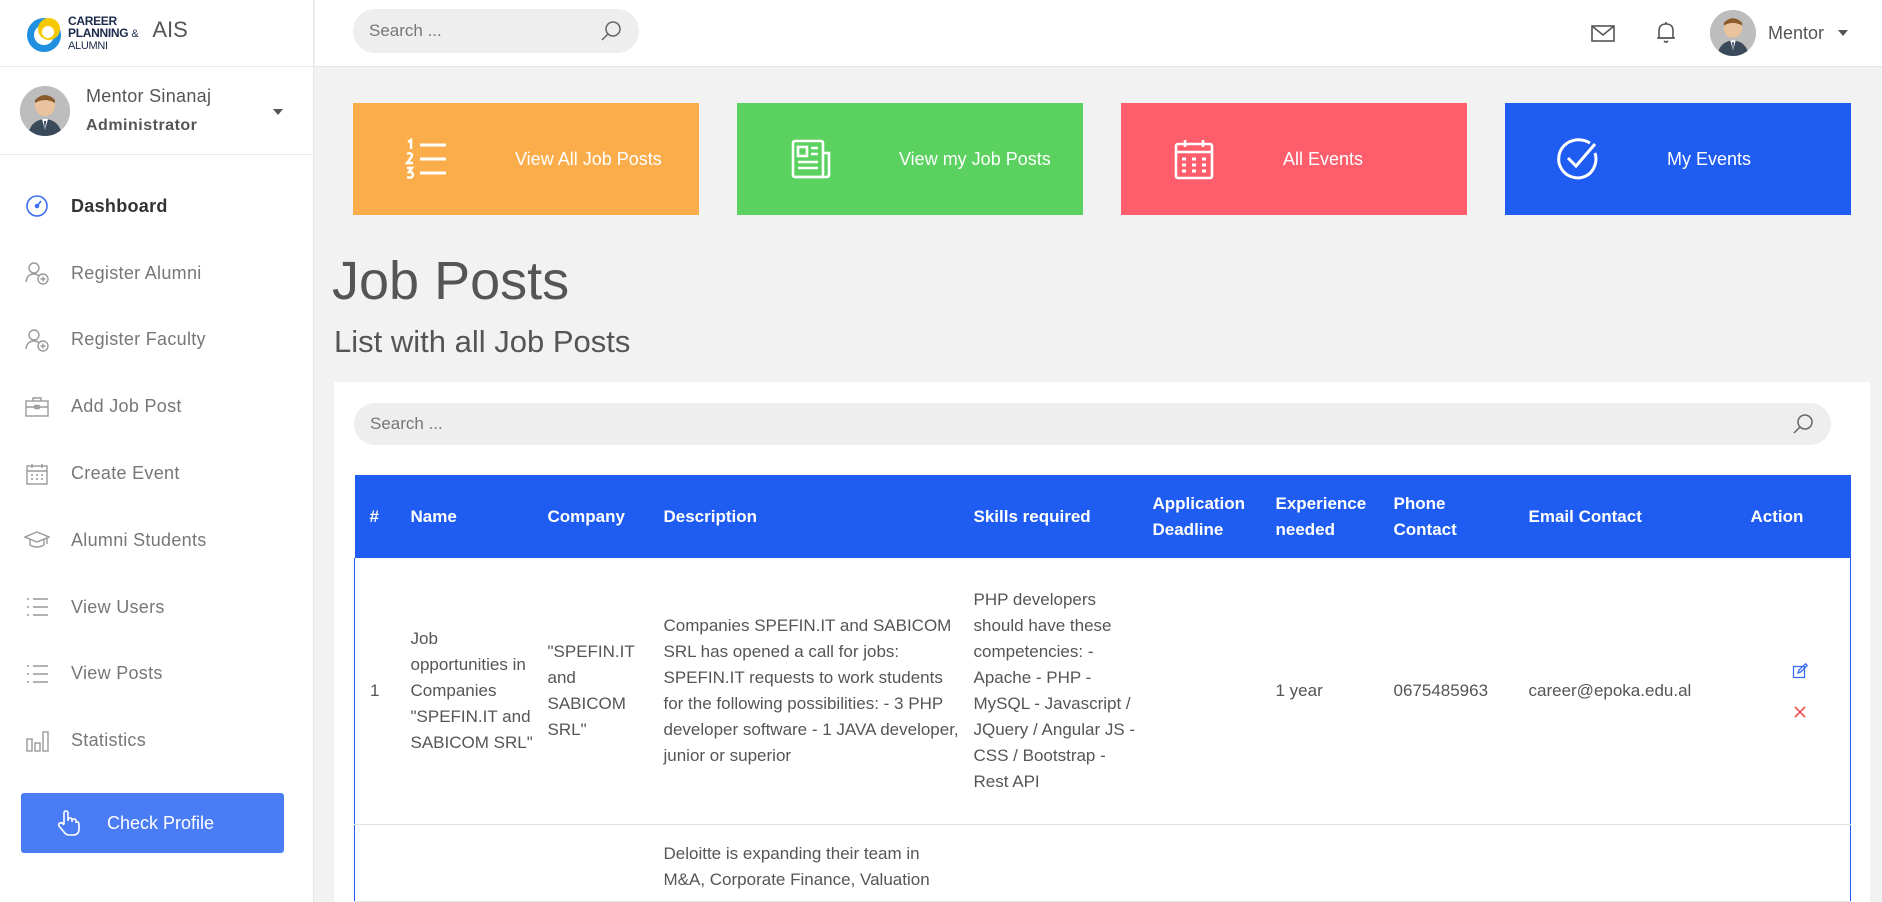 This screenshot has width=1882, height=902. What do you see at coordinates (1709, 158) in the screenshot?
I see `tile-label: My Events` at bounding box center [1709, 158].